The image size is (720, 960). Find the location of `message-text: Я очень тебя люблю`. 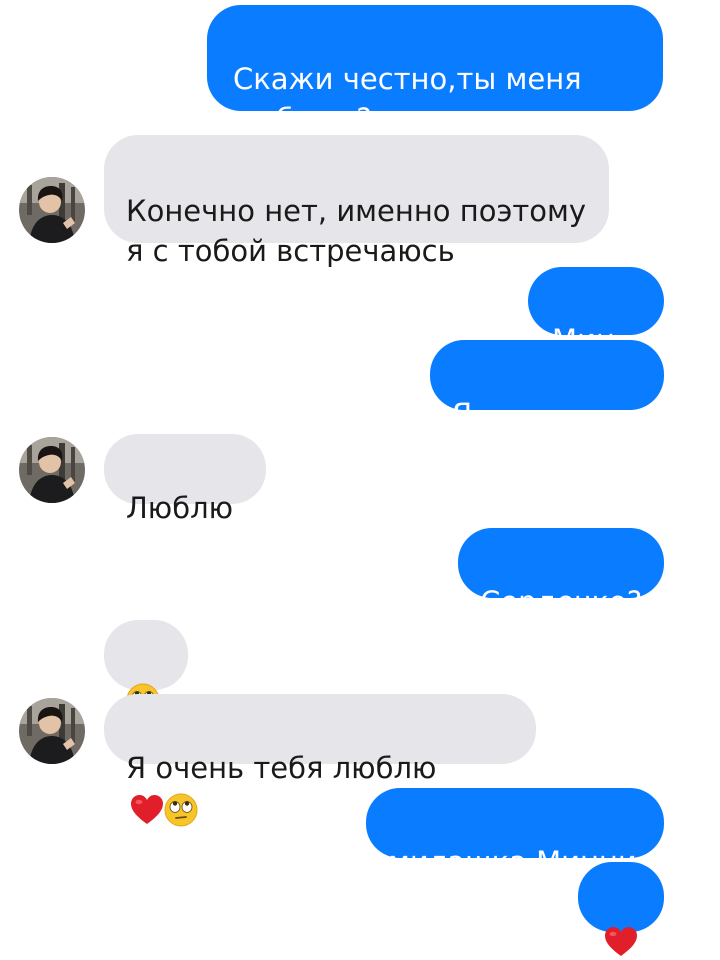

message-text: Я очень тебя люблю is located at coordinates (281, 768).